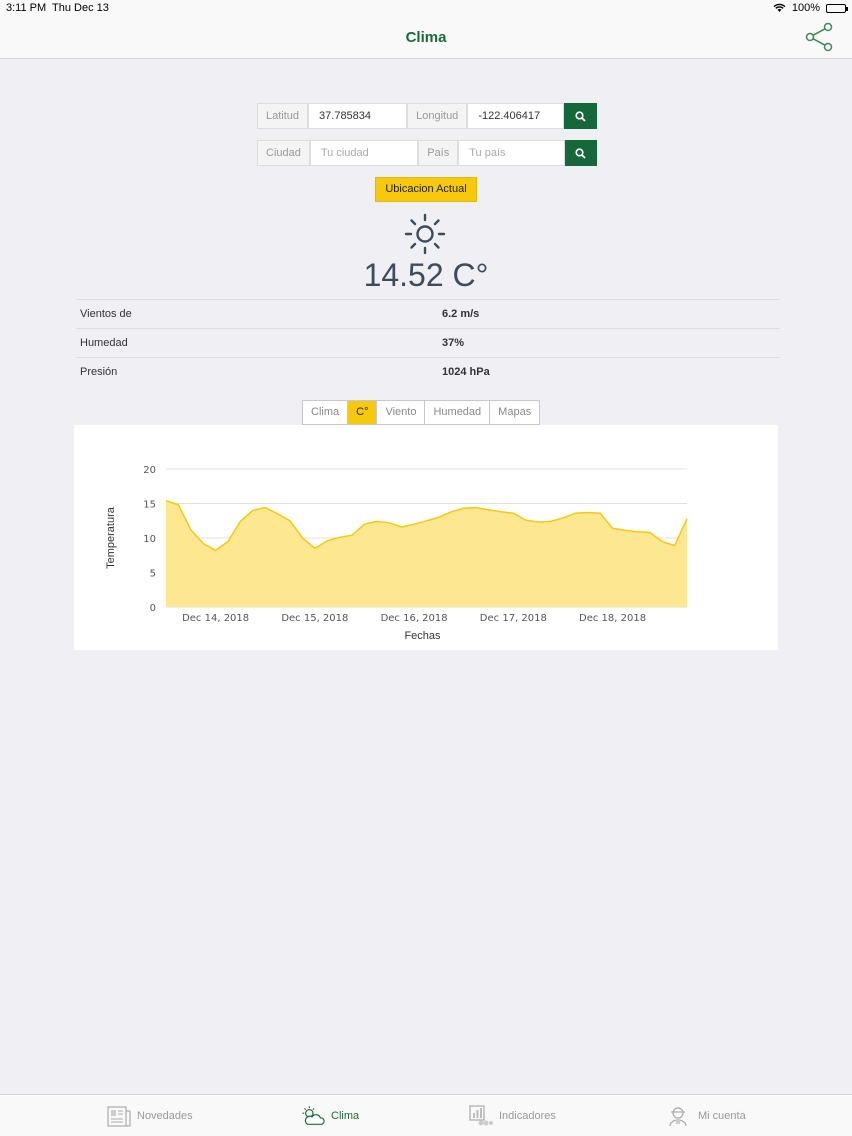  Describe the element at coordinates (458, 412) in the screenshot. I see `tab-humedad: Humedad` at that location.